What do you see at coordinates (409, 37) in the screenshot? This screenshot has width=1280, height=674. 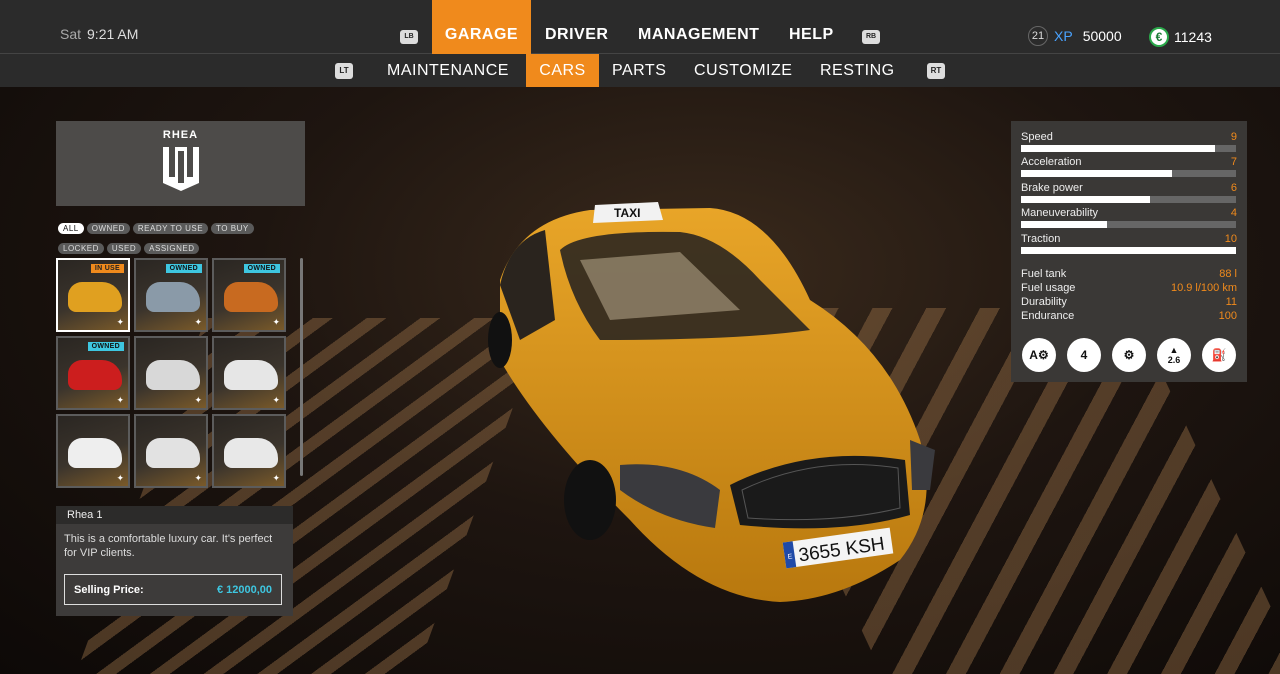 I see `lb-button-icon: LB` at bounding box center [409, 37].